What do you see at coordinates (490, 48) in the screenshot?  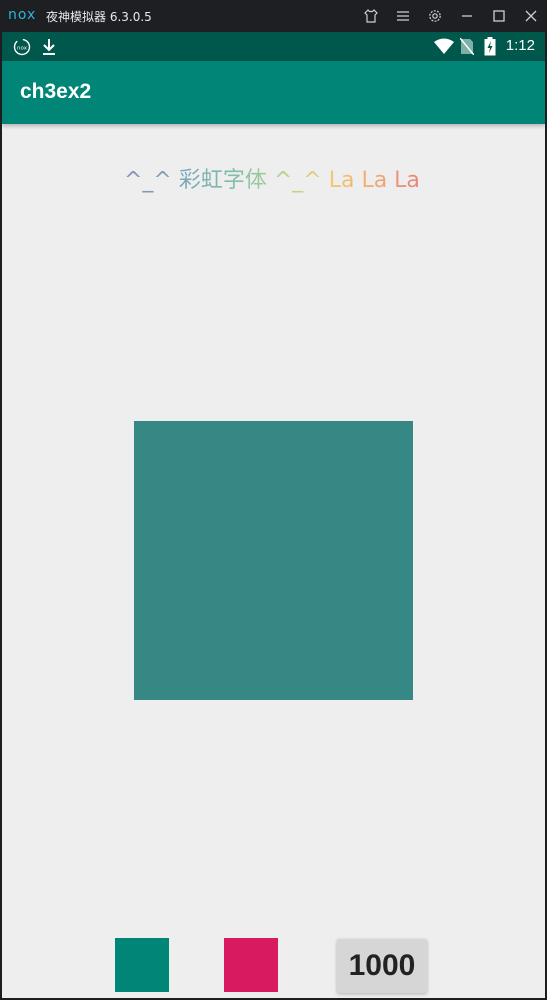 I see `battery-charging-icon` at bounding box center [490, 48].